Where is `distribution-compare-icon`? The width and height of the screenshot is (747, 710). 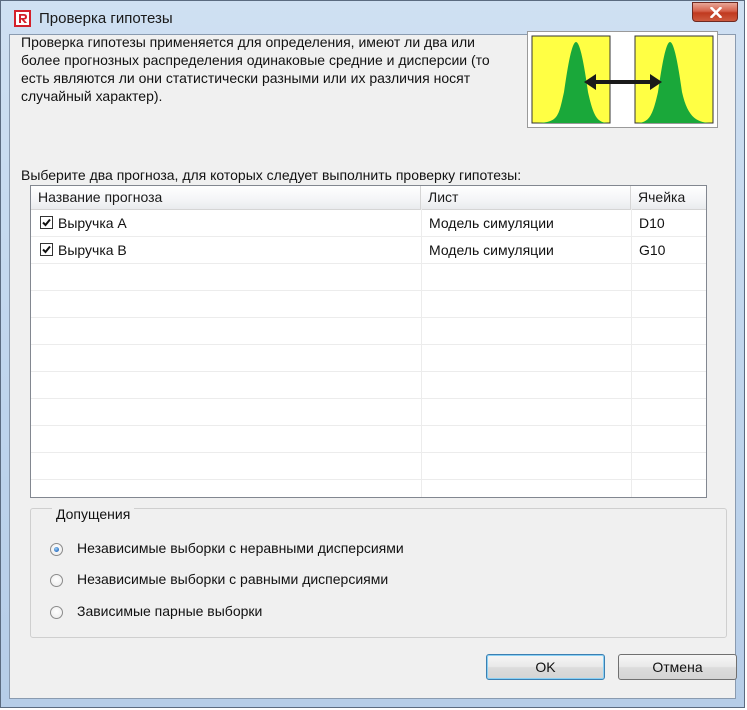 distribution-compare-icon is located at coordinates (622, 79).